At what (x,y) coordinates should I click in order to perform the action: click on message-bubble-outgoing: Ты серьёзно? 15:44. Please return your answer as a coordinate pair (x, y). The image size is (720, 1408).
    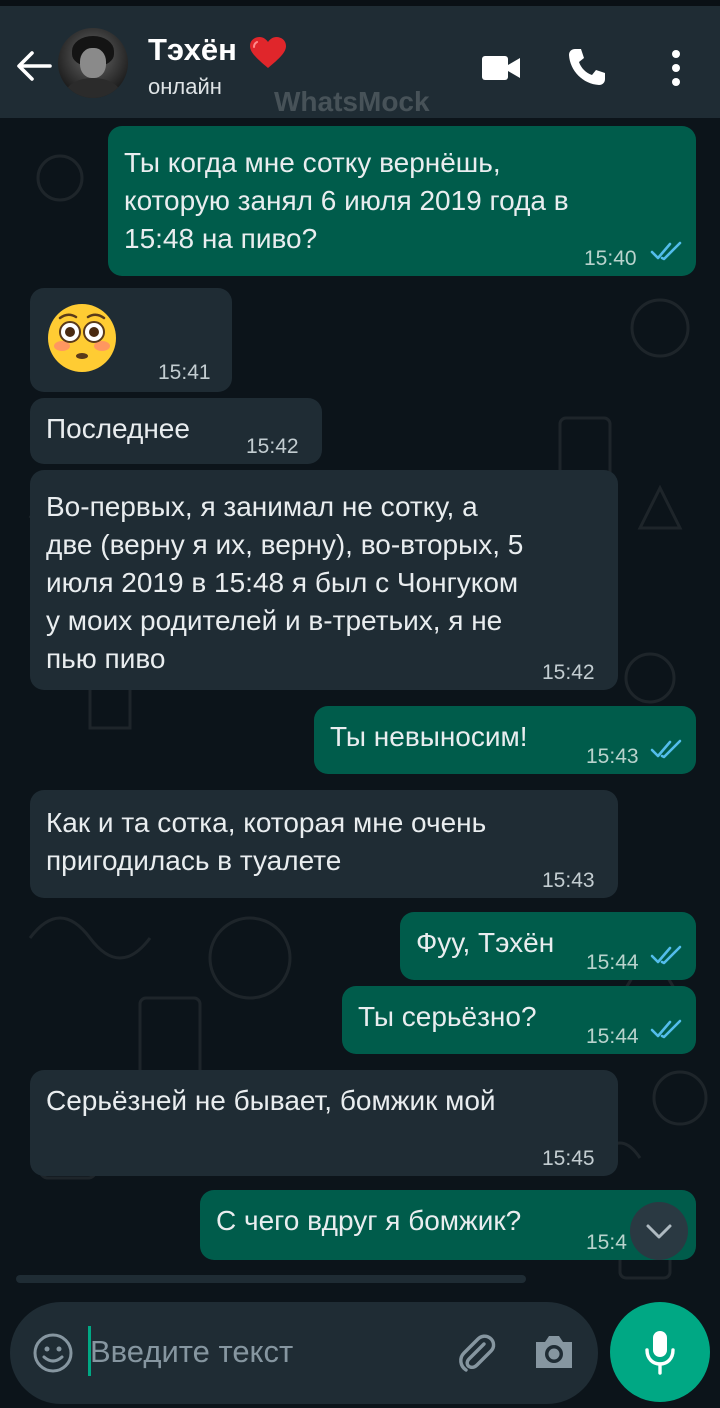
    Looking at the image, I should click on (519, 1020).